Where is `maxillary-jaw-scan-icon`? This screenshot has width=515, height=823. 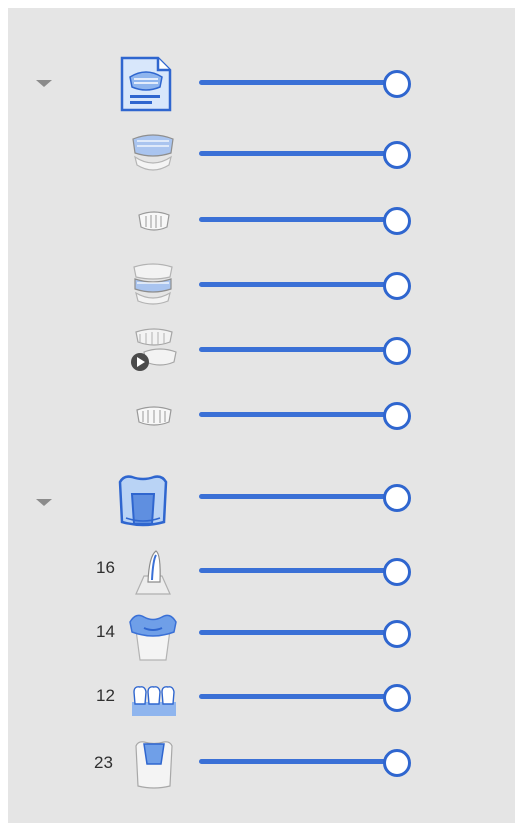
maxillary-jaw-scan-icon is located at coordinates (153, 154).